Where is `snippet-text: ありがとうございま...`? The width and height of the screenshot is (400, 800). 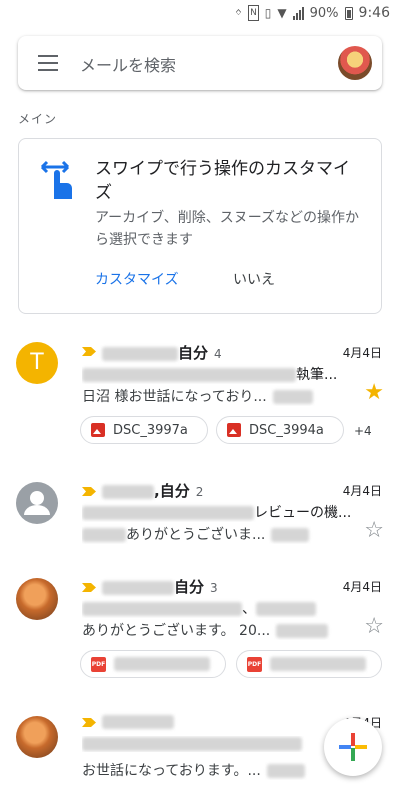 snippet-text: ありがとうございま... is located at coordinates (196, 535).